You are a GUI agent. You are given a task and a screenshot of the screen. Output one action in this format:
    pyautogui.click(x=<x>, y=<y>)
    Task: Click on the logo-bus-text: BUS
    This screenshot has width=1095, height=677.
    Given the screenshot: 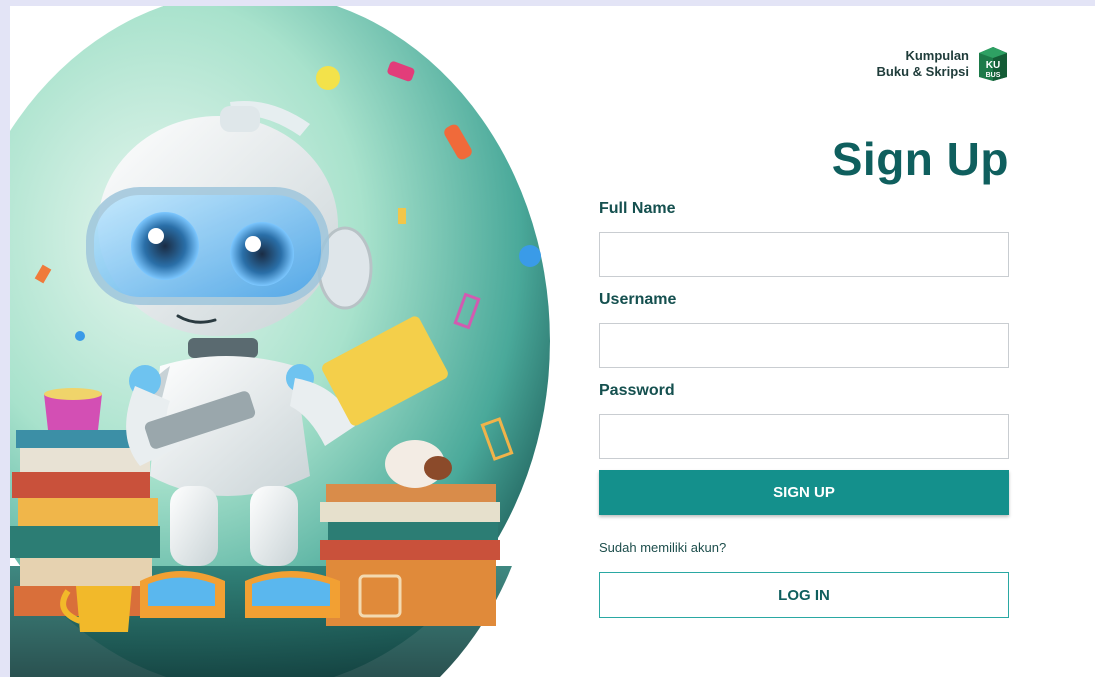 What is the action you would take?
    pyautogui.click(x=993, y=75)
    